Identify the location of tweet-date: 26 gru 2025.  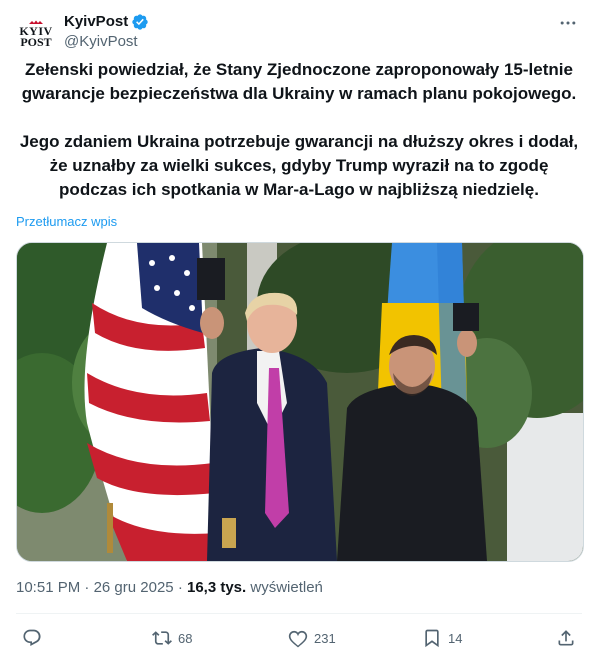
(134, 587).